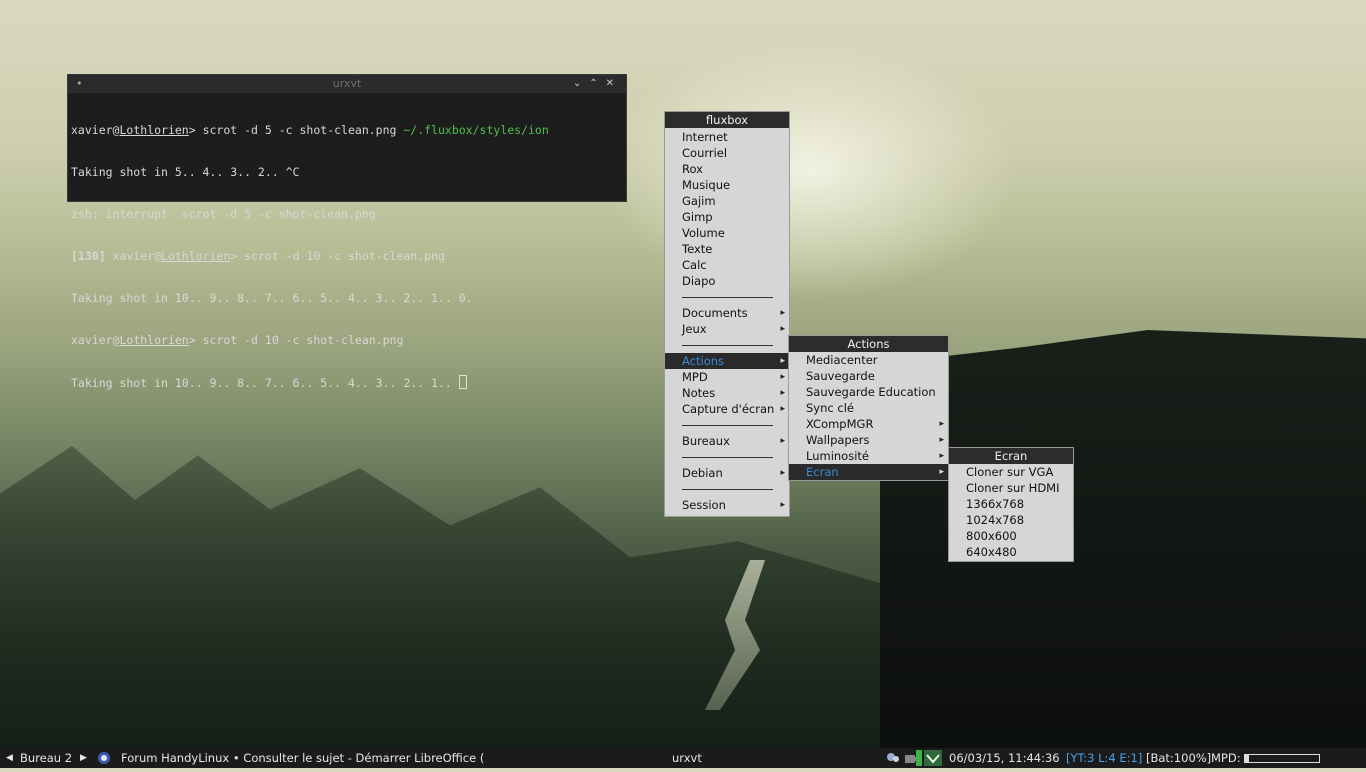 Image resolution: width=1366 pixels, height=772 pixels. What do you see at coordinates (868, 360) in the screenshot?
I see `menu-item-mediacenter: Mediacenter` at bounding box center [868, 360].